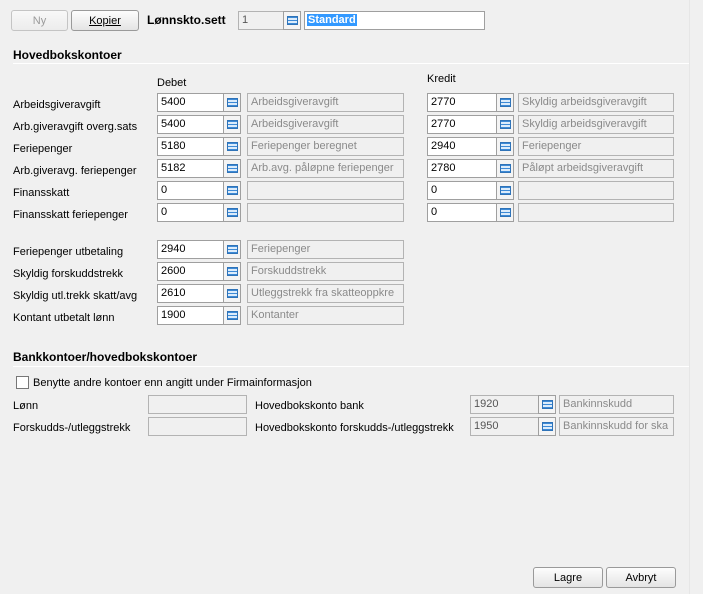 The height and width of the screenshot is (594, 703). What do you see at coordinates (354, 428) in the screenshot?
I see `advance-account-label: Hovedbokskonto forskudds-/utleggstrekk` at bounding box center [354, 428].